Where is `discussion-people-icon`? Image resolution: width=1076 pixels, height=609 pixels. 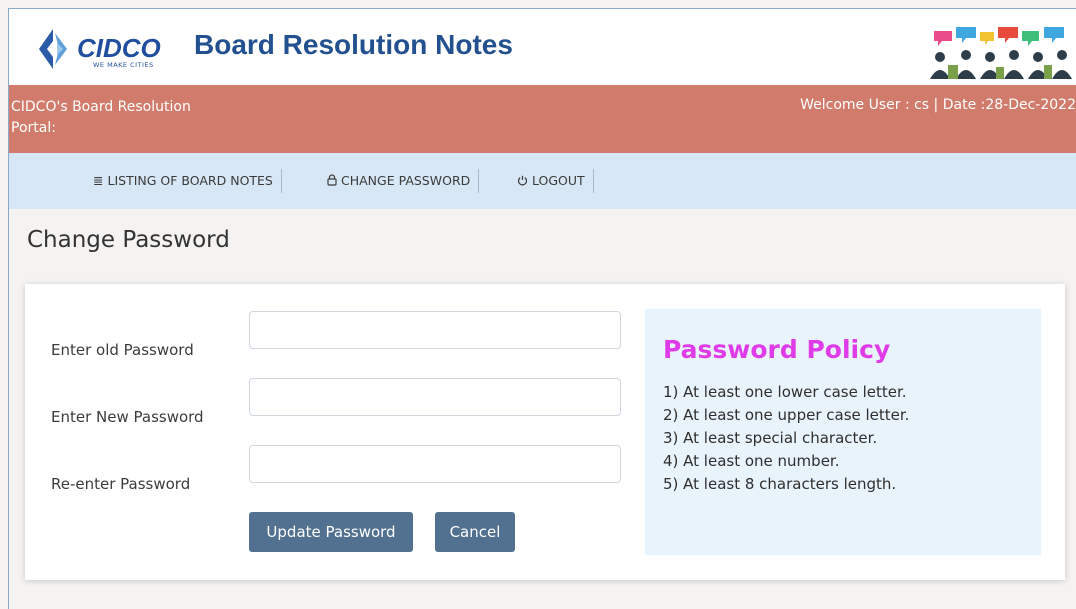 discussion-people-icon is located at coordinates (1001, 51).